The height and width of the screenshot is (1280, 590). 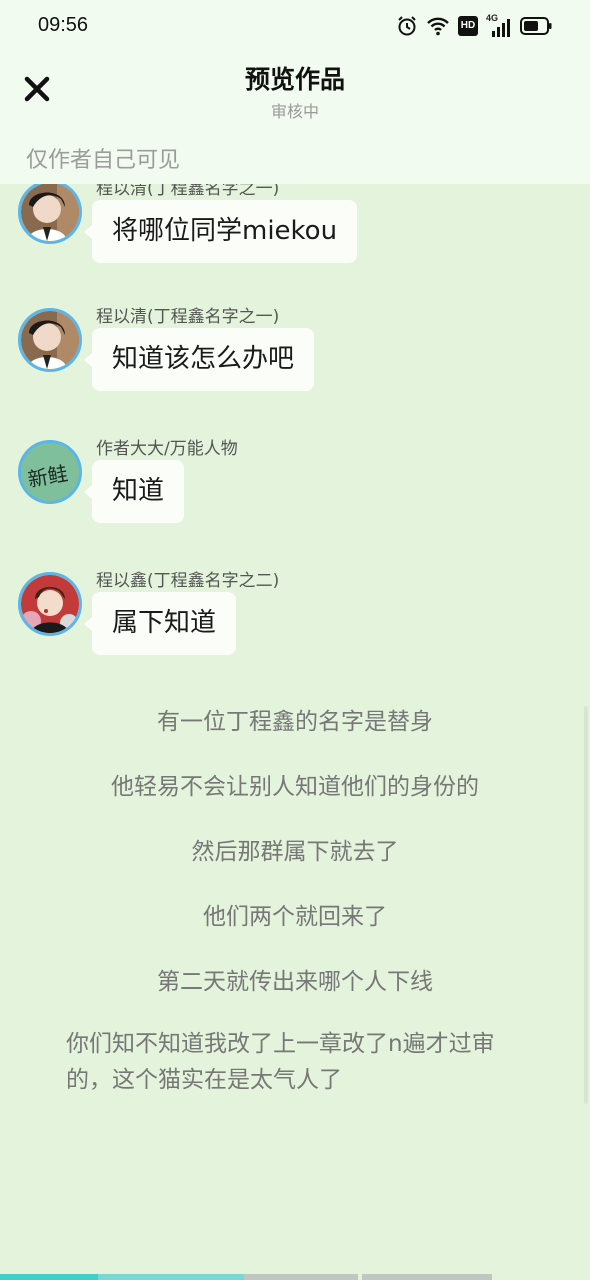 What do you see at coordinates (220, 231) in the screenshot?
I see `message-bubble: 将哪位同学miekou` at bounding box center [220, 231].